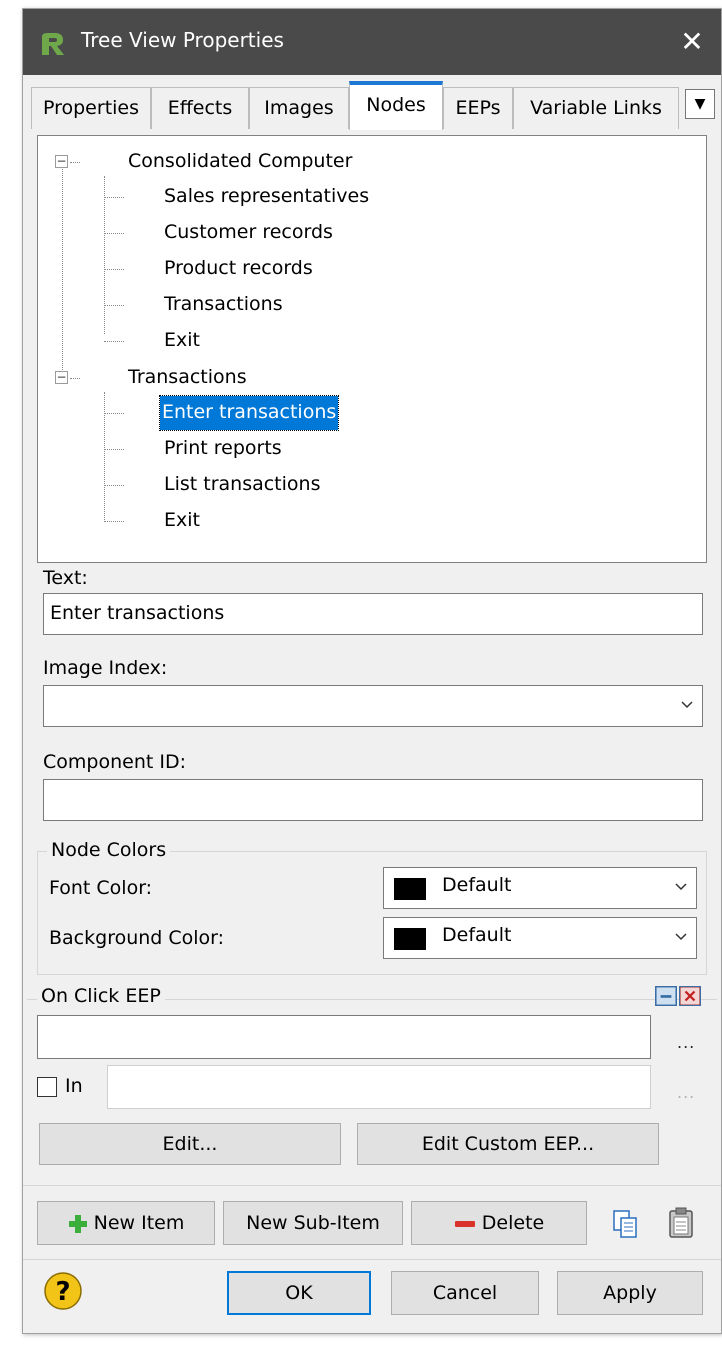 This screenshot has height=1352, width=722. What do you see at coordinates (114, 762) in the screenshot?
I see `component-id-label: Component ID:` at bounding box center [114, 762].